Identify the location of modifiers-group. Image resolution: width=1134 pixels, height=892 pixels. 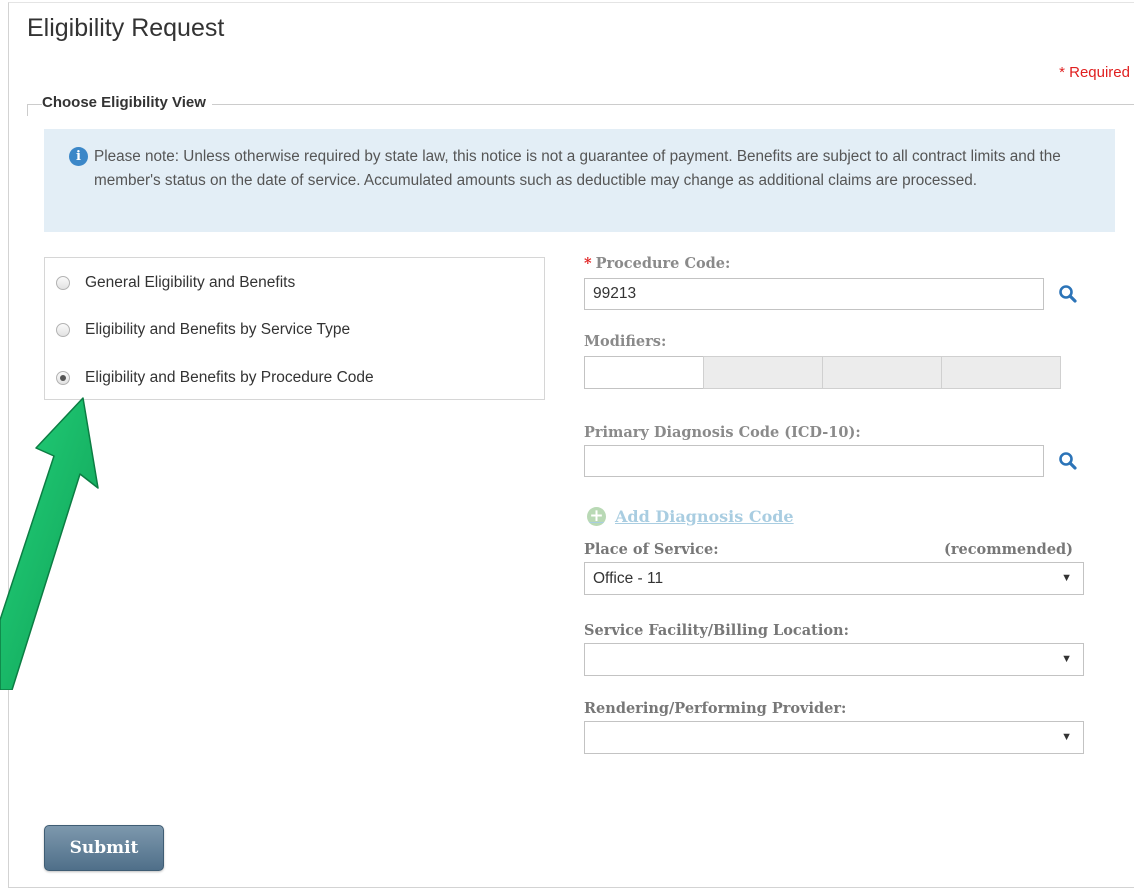
(822, 372).